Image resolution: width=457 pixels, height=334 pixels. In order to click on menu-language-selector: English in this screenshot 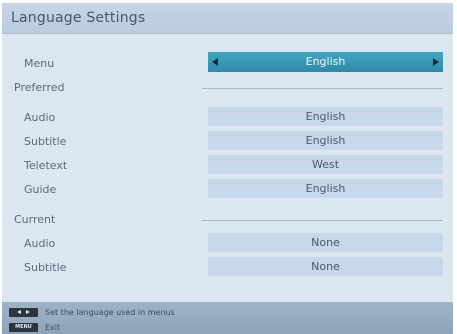, I will do `click(325, 62)`.